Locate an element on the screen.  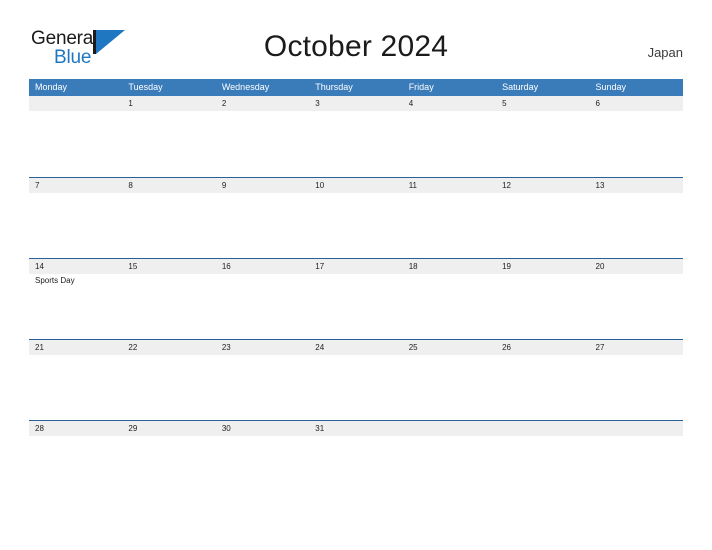
calendar-week-row: 7 8 9 10 11 12 13 is located at coordinates (356, 217).